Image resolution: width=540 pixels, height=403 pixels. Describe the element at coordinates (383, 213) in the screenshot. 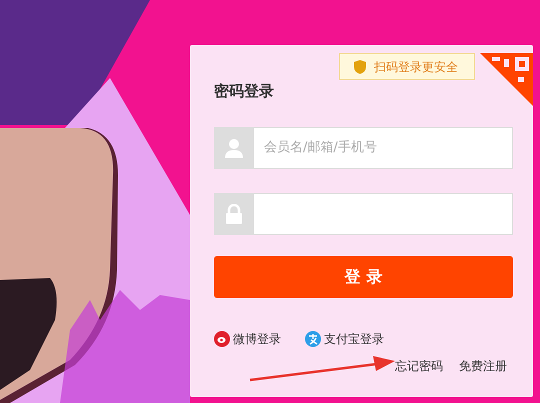

I see `password-field` at that location.